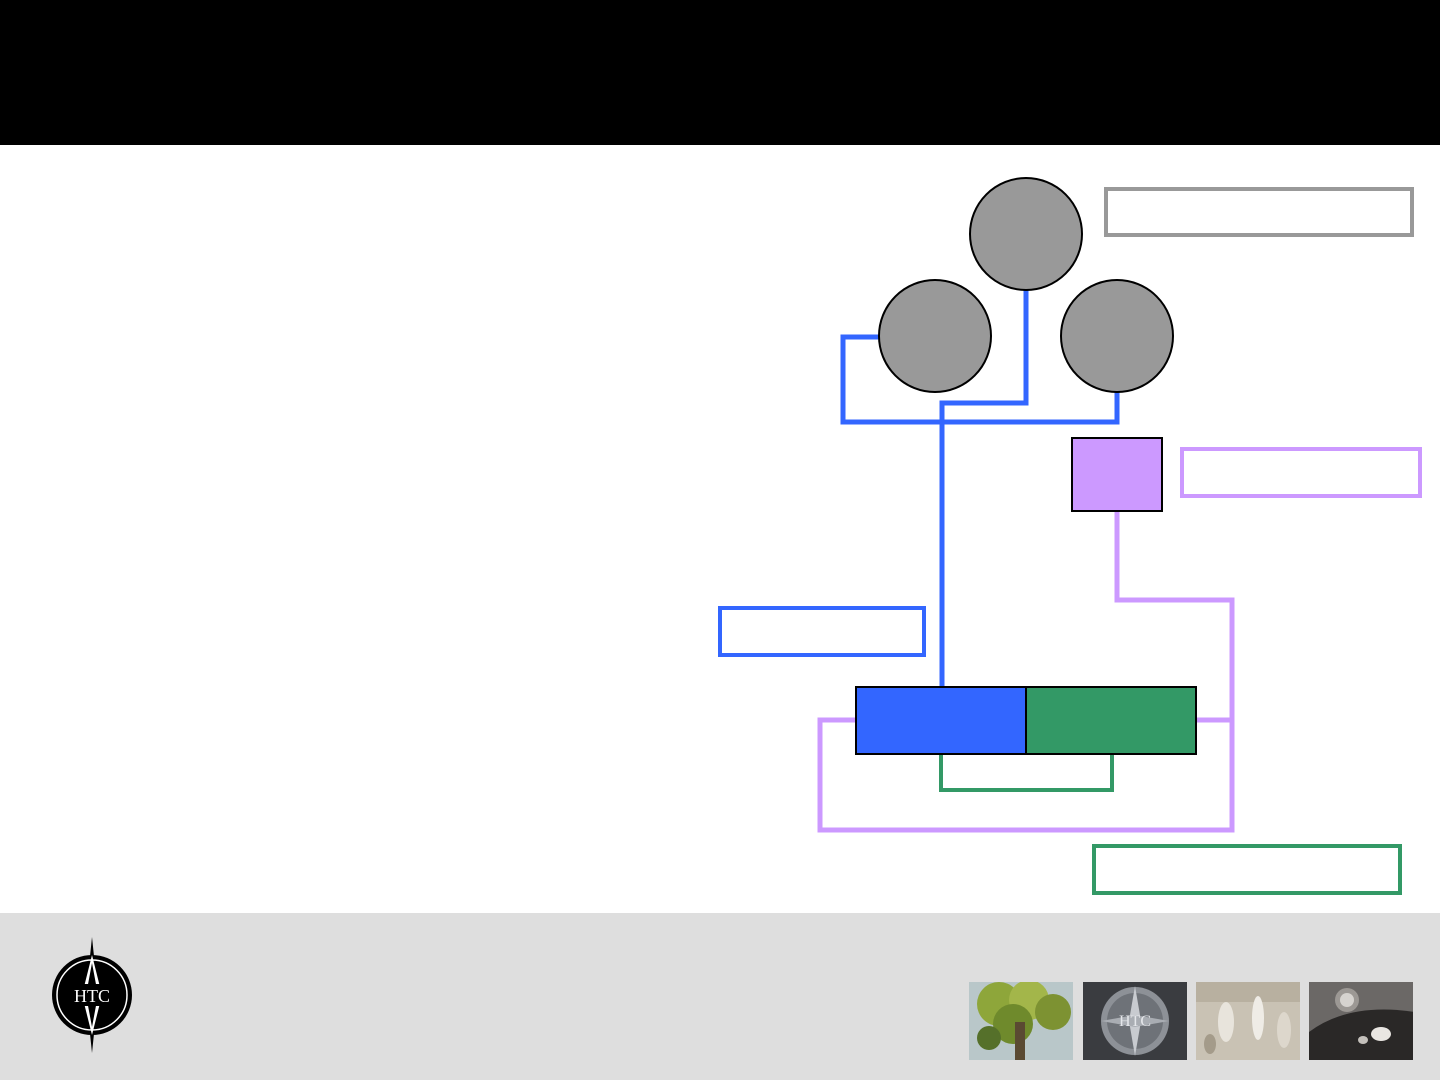 Image resolution: width=1440 pixels, height=1080 pixels. What do you see at coordinates (1026, 234) in the screenshot?
I see `circle-top` at bounding box center [1026, 234].